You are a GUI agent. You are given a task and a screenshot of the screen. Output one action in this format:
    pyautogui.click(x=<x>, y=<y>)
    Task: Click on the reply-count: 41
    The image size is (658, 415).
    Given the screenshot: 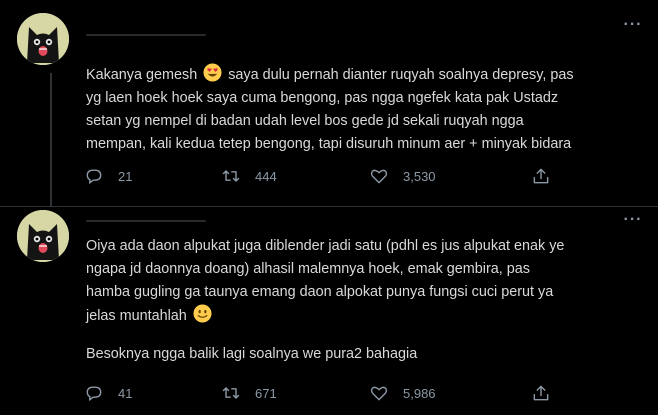 What is the action you would take?
    pyautogui.click(x=125, y=393)
    